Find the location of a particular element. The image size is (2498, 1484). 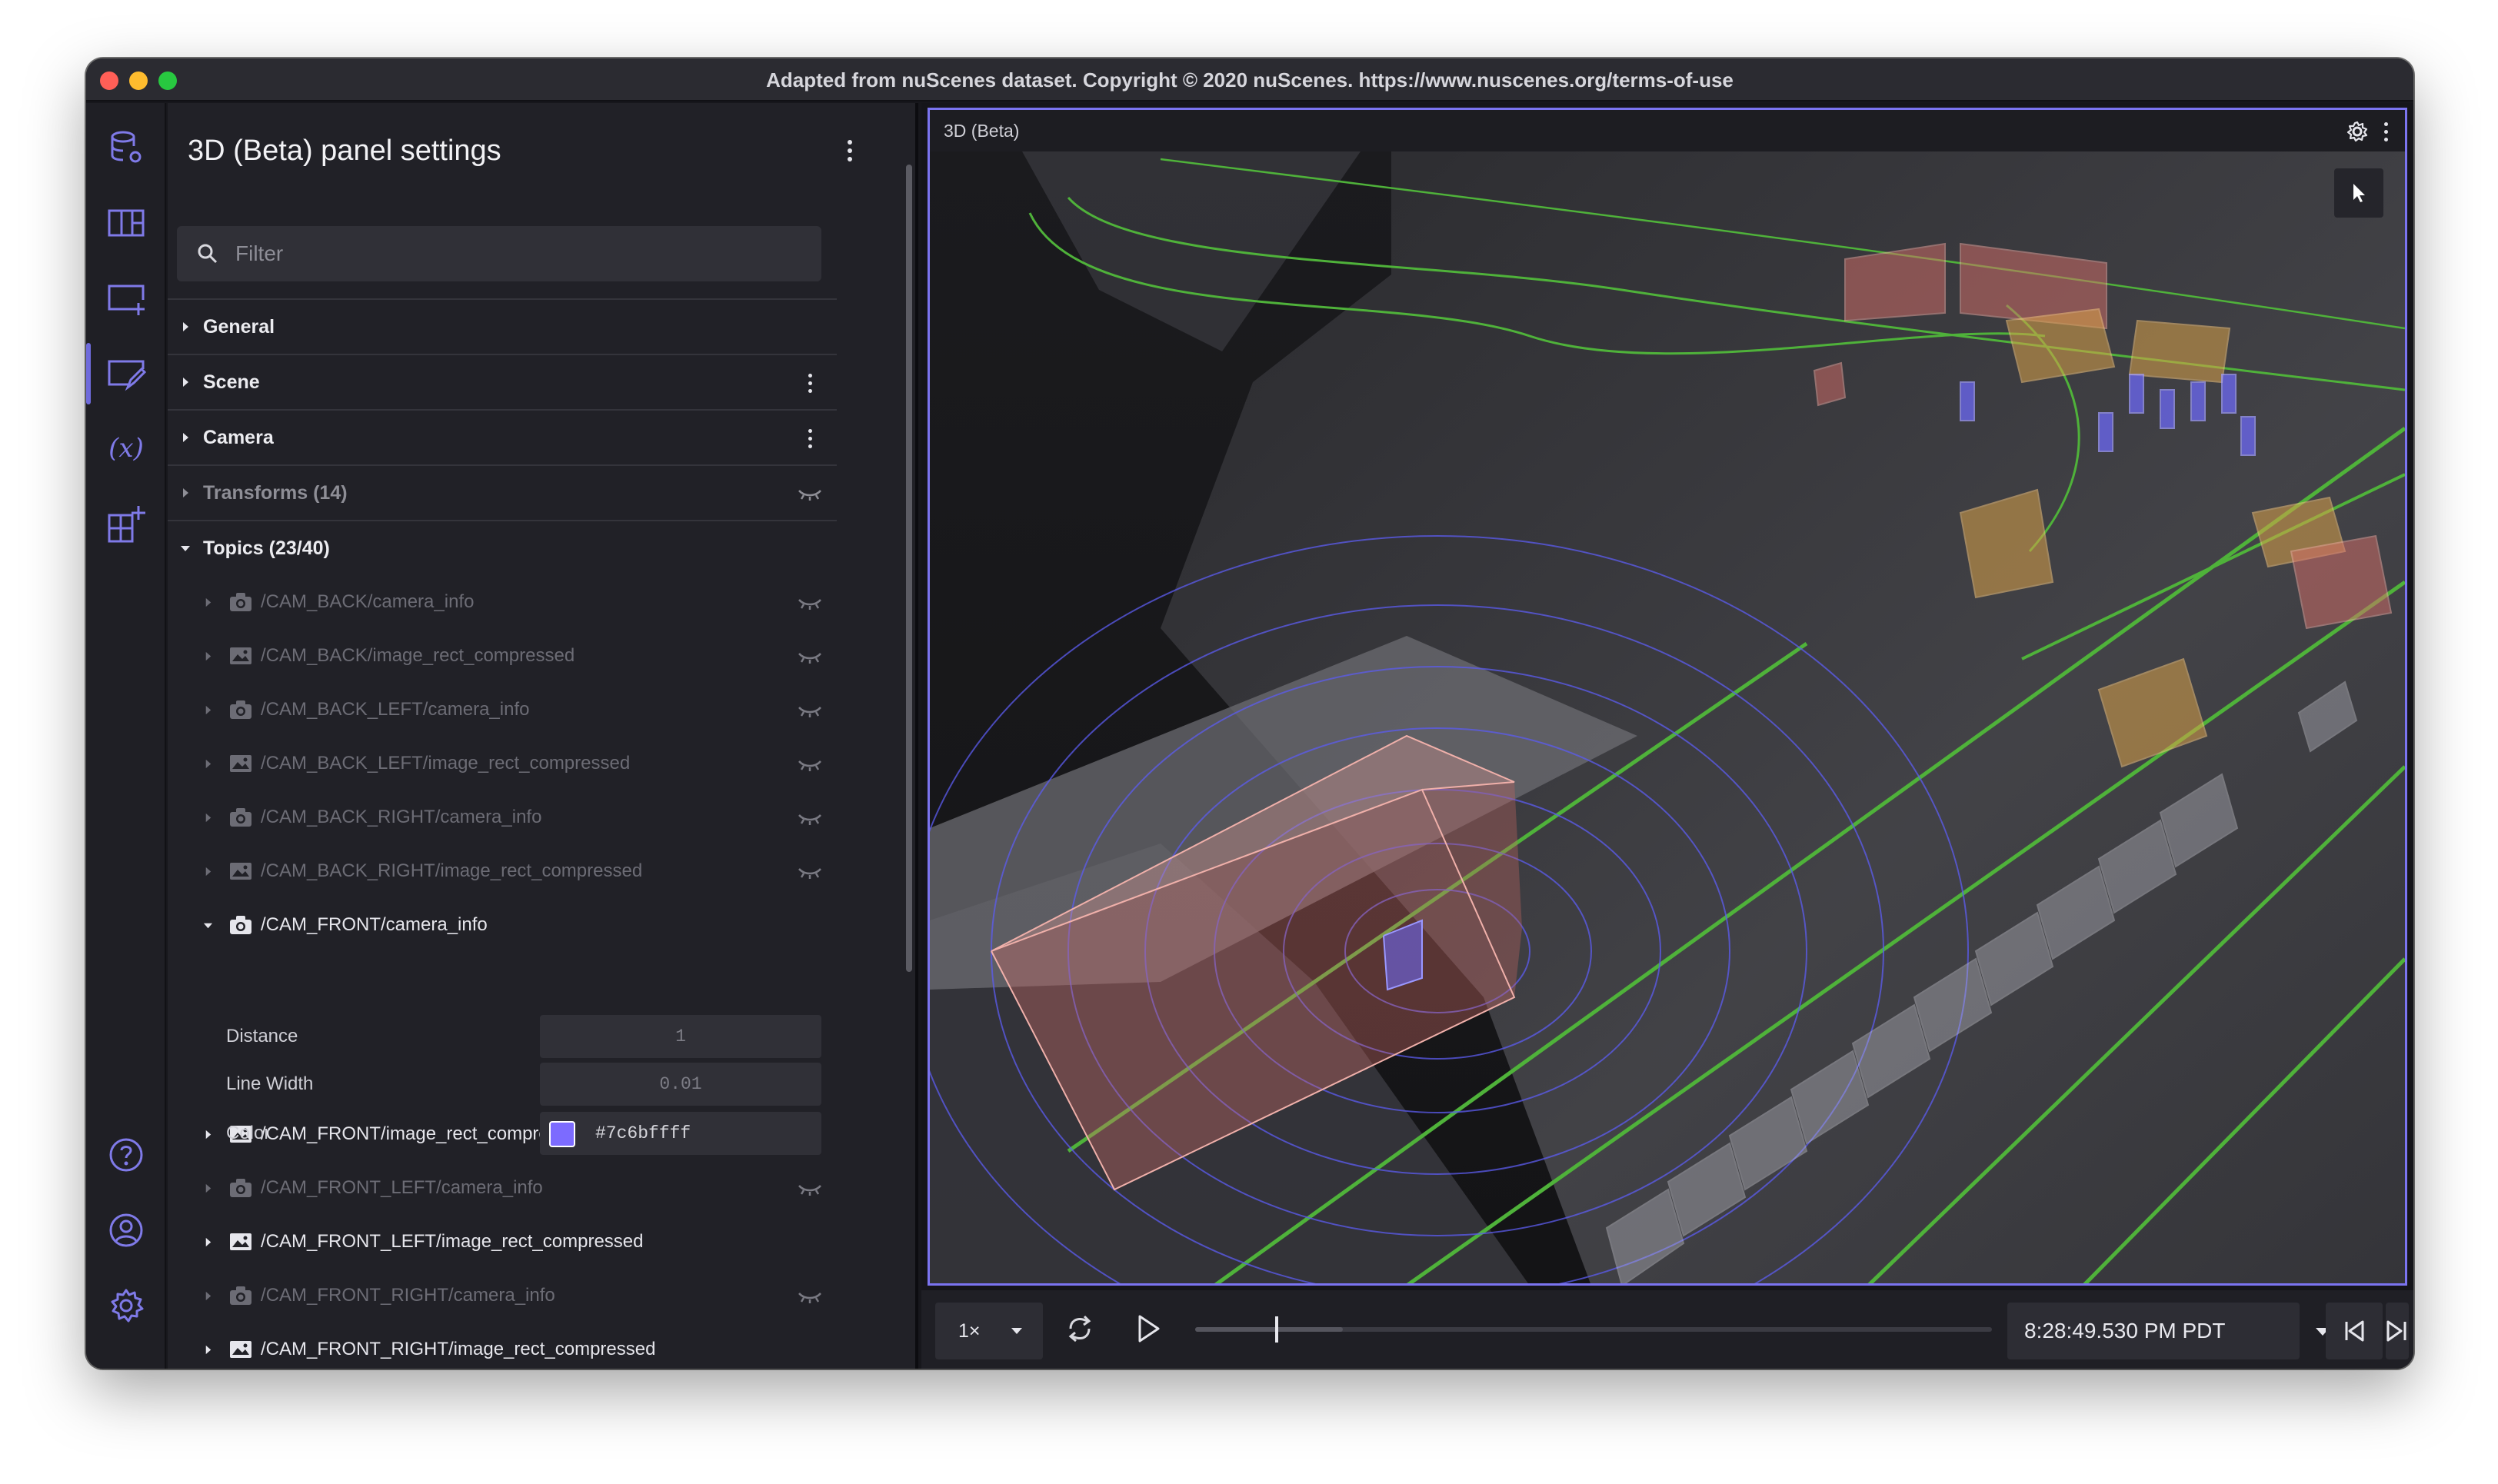

color-field: Color #7c6bffff is located at coordinates (502, 1133).